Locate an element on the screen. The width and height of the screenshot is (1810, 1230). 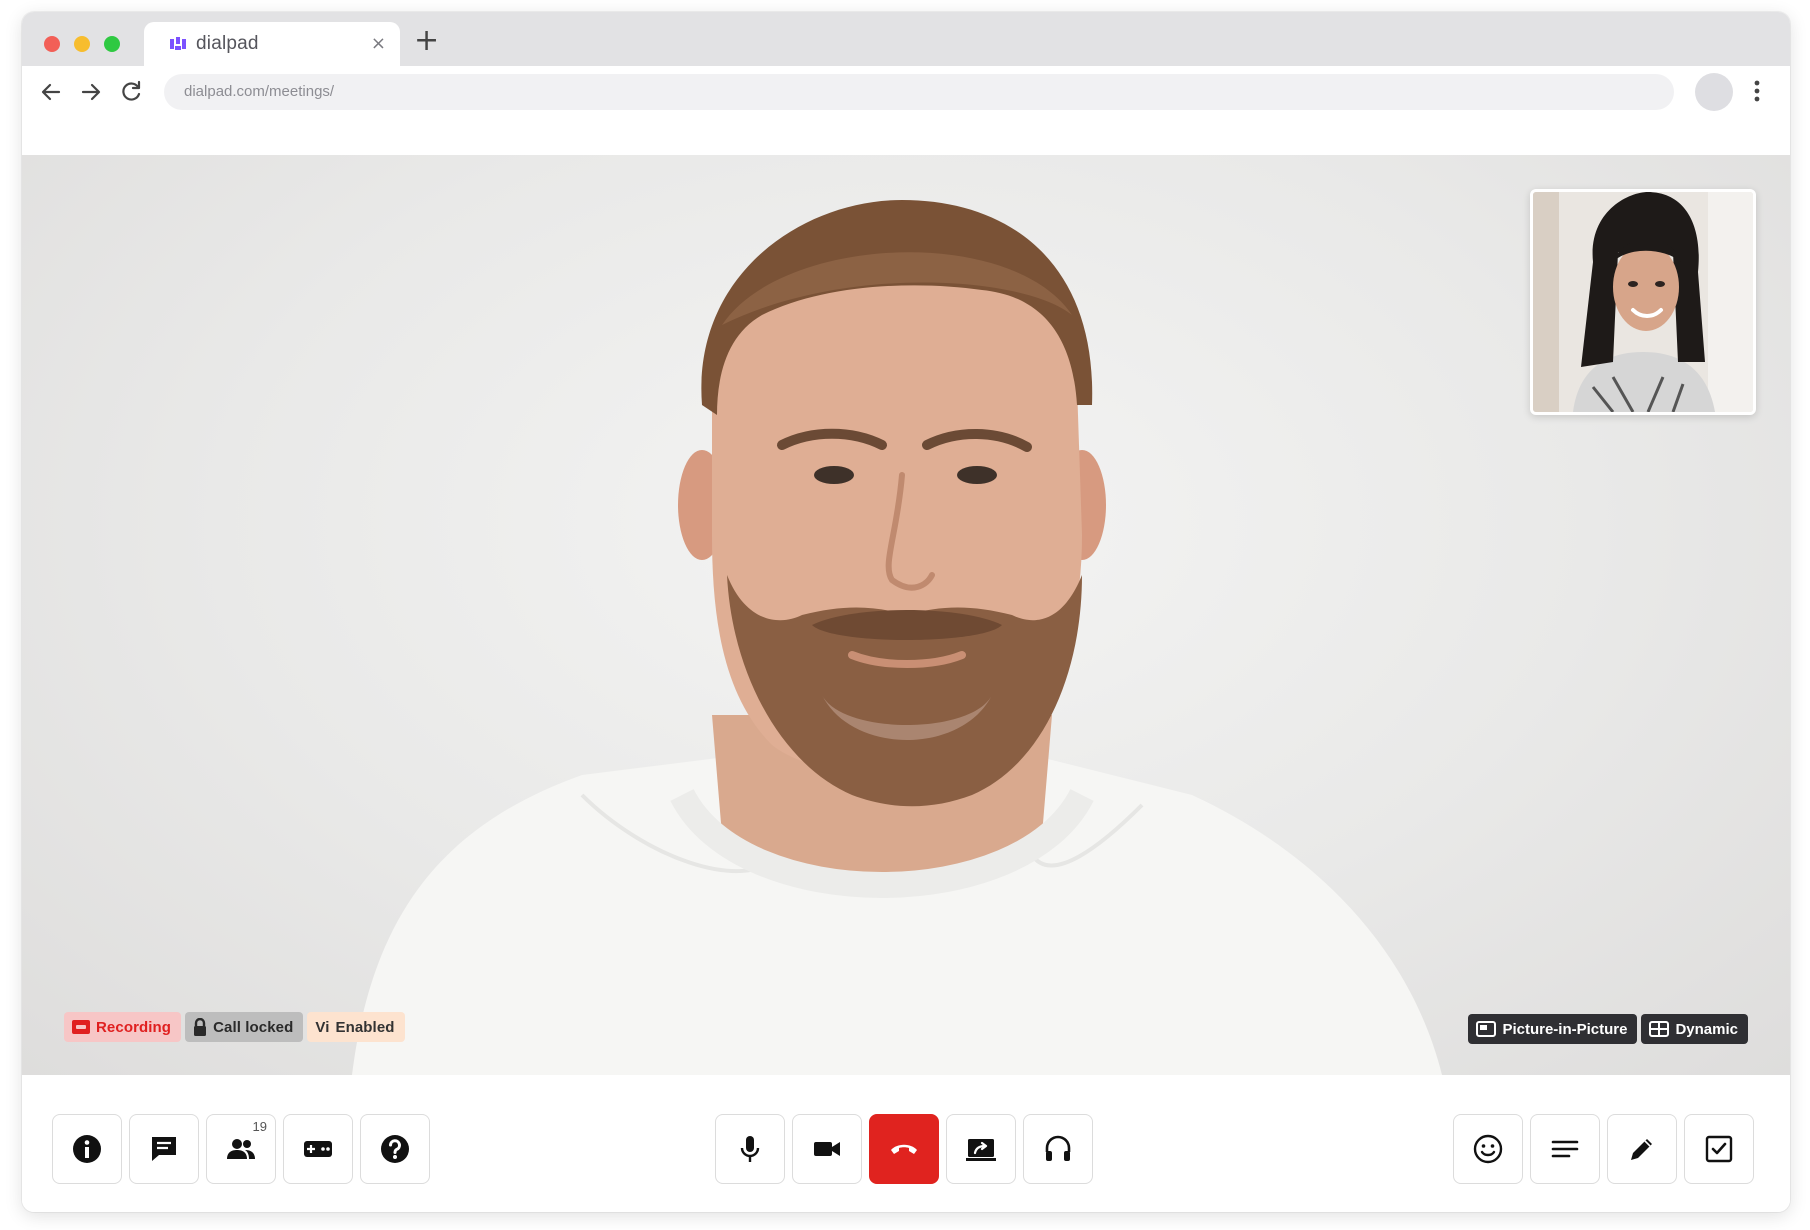
annotate-button is located at coordinates (1642, 1149).